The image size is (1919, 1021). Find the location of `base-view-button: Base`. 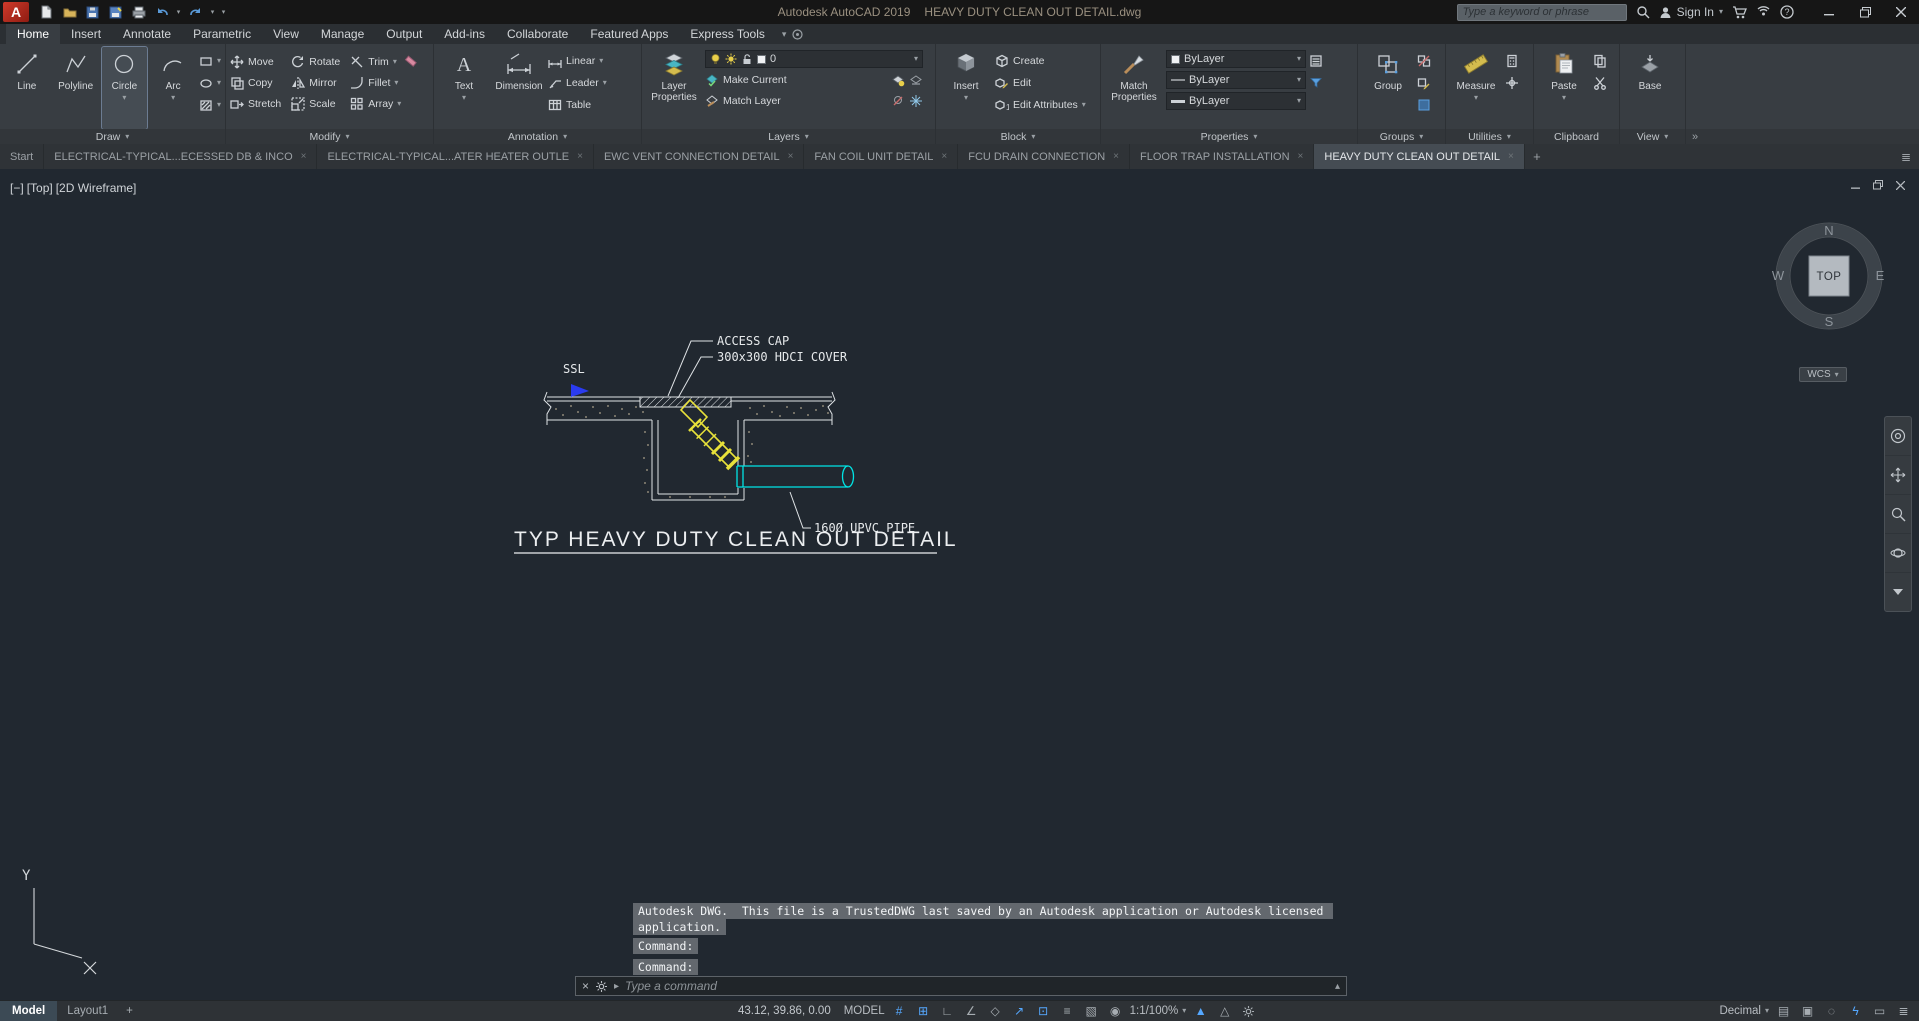

base-view-button: Base is located at coordinates (1650, 88).